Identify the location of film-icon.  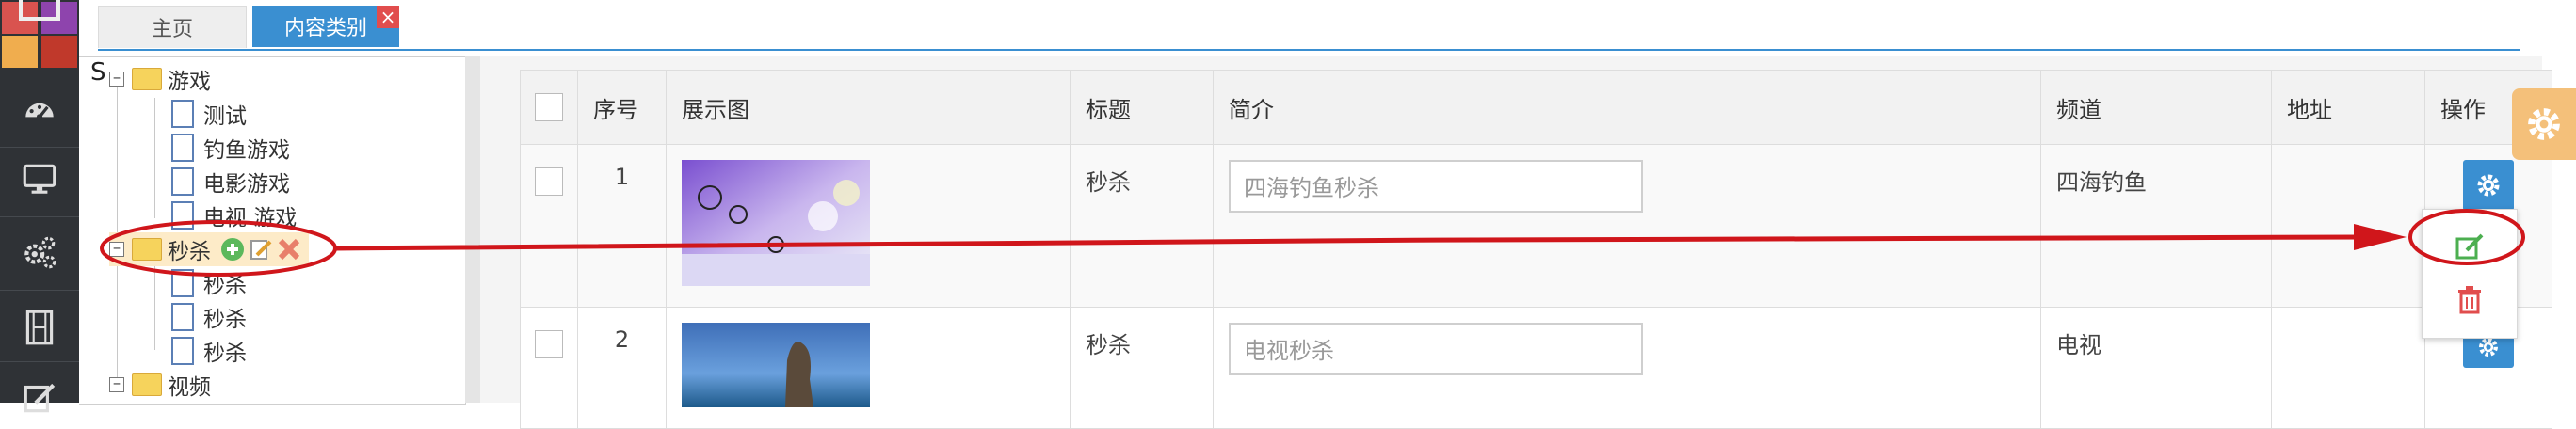
(39, 327).